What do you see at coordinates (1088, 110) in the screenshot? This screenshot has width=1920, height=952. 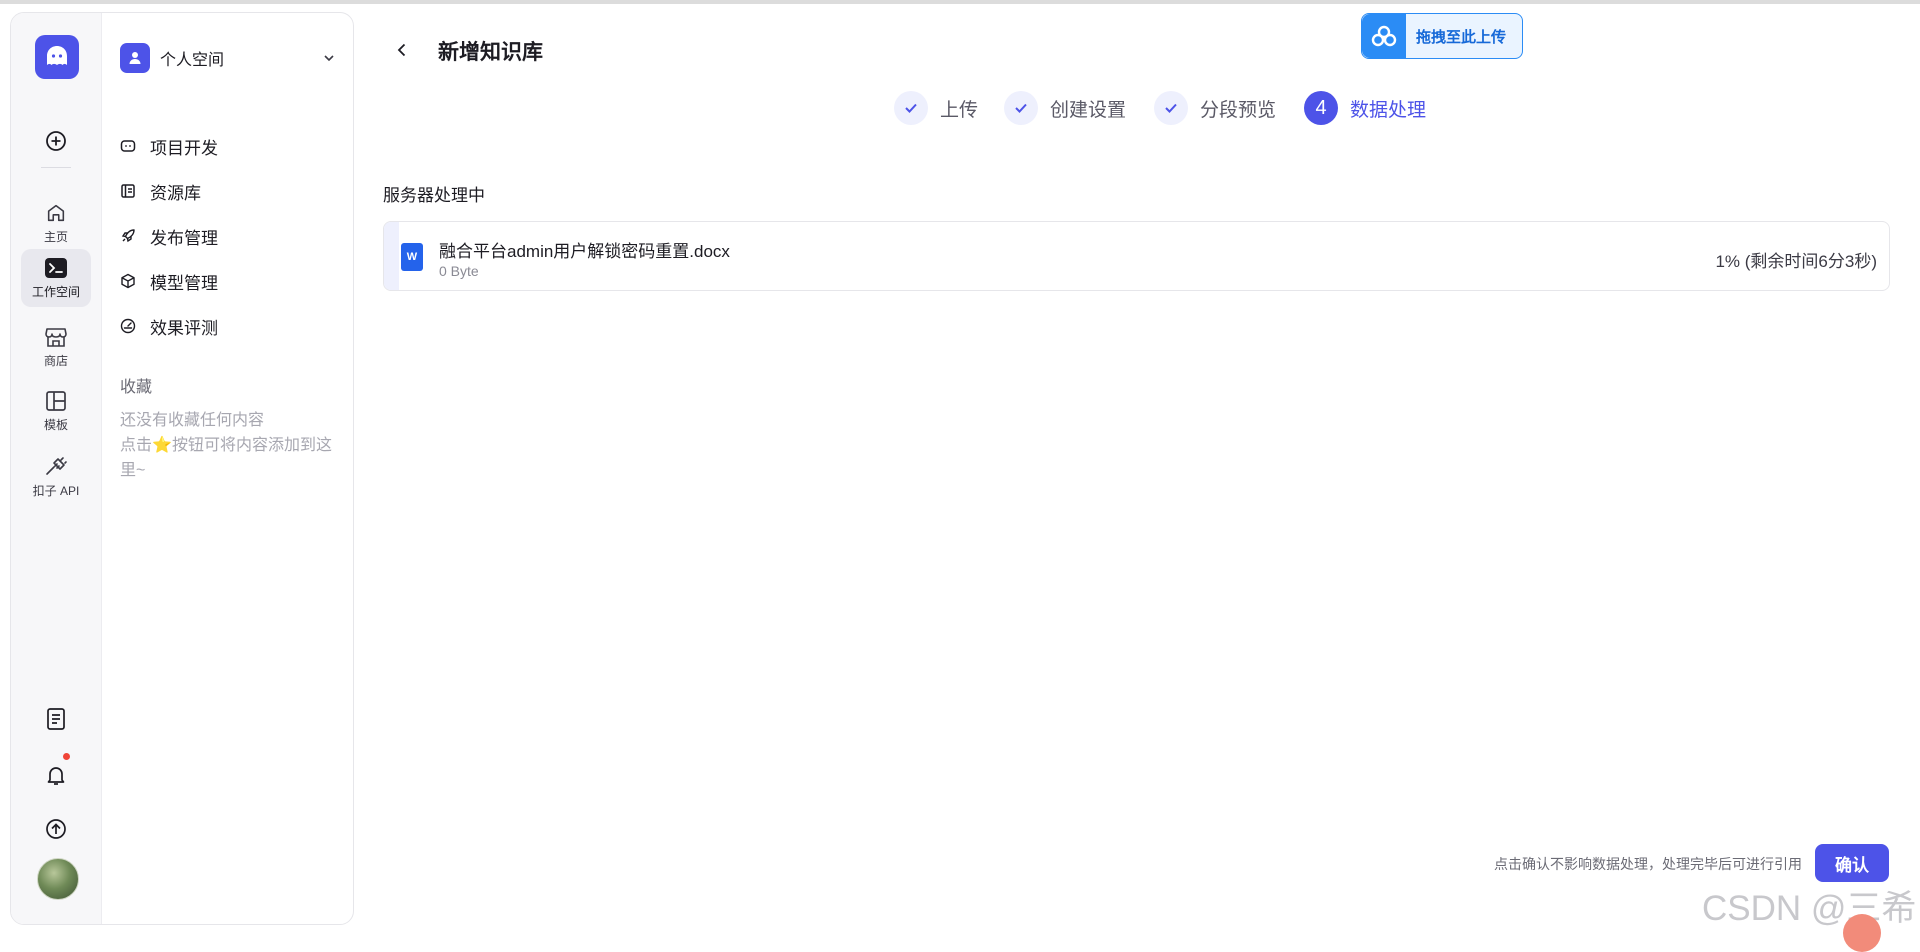 I see `step-label: 创建设置` at bounding box center [1088, 110].